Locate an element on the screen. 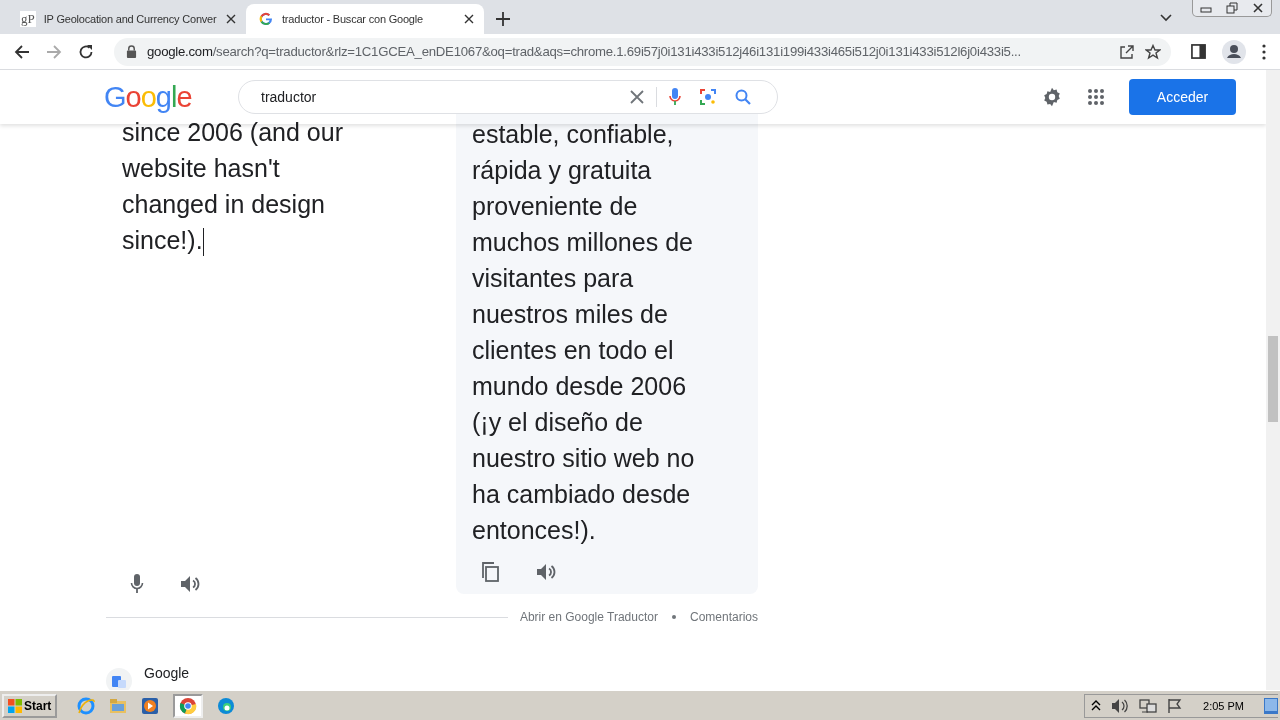 The width and height of the screenshot is (1280, 720). browser-tab: traductor - Buscar con Google is located at coordinates (365, 19).